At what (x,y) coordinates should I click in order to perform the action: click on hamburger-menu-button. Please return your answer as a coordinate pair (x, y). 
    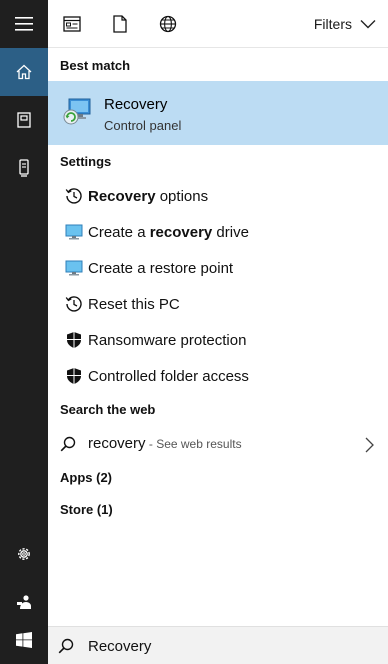
    Looking at the image, I should click on (24, 24).